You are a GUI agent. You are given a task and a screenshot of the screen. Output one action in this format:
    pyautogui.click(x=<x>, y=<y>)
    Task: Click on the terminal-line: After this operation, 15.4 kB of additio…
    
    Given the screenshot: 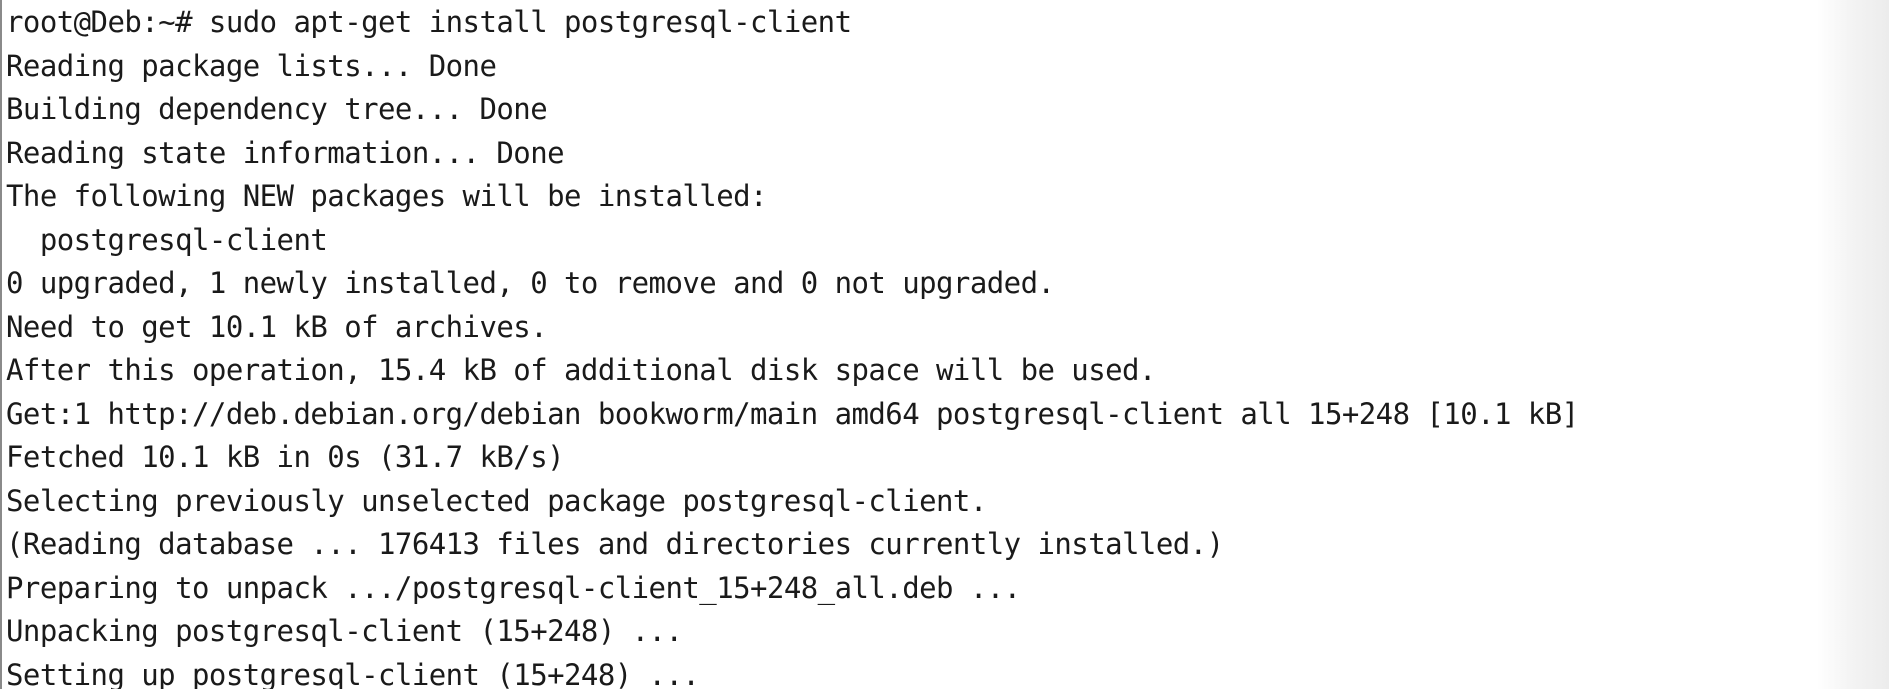 What is the action you would take?
    pyautogui.click(x=581, y=370)
    